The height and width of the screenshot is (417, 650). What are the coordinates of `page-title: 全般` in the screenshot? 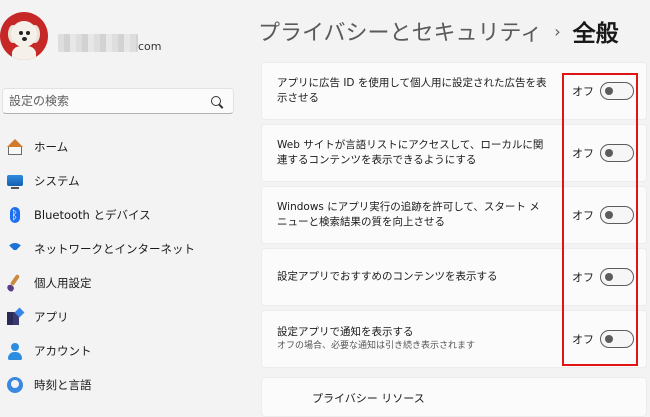 It's located at (595, 34).